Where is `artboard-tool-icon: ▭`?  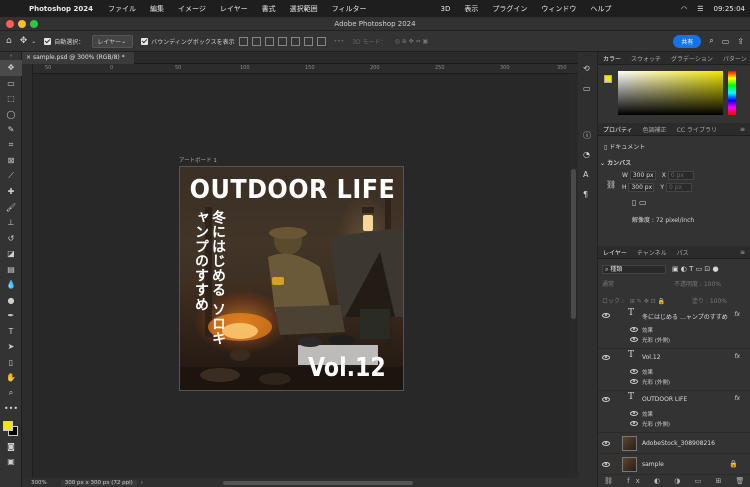 artboard-tool-icon: ▭ is located at coordinates (11, 84).